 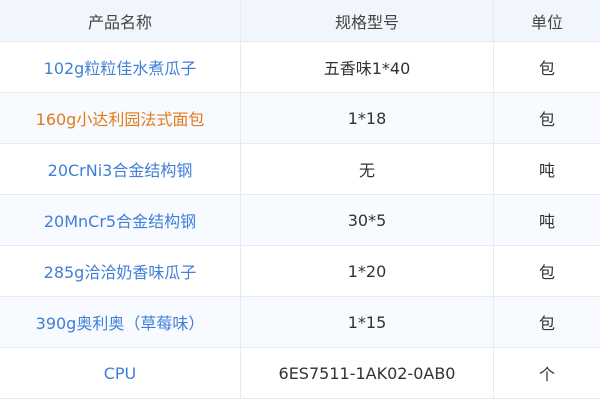 I want to click on unit-cell: 个, so click(x=546, y=374).